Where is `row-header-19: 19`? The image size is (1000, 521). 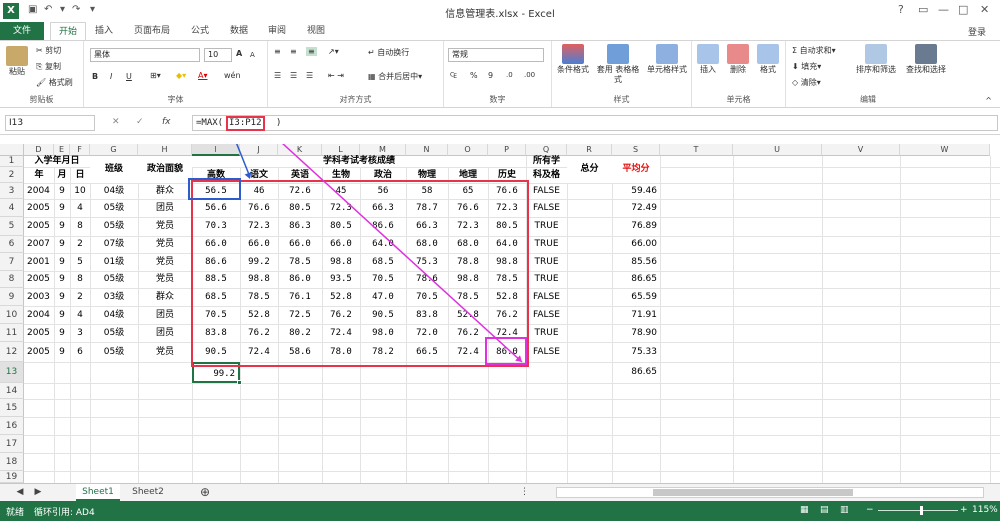
row-header-19: 19 is located at coordinates (12, 477).